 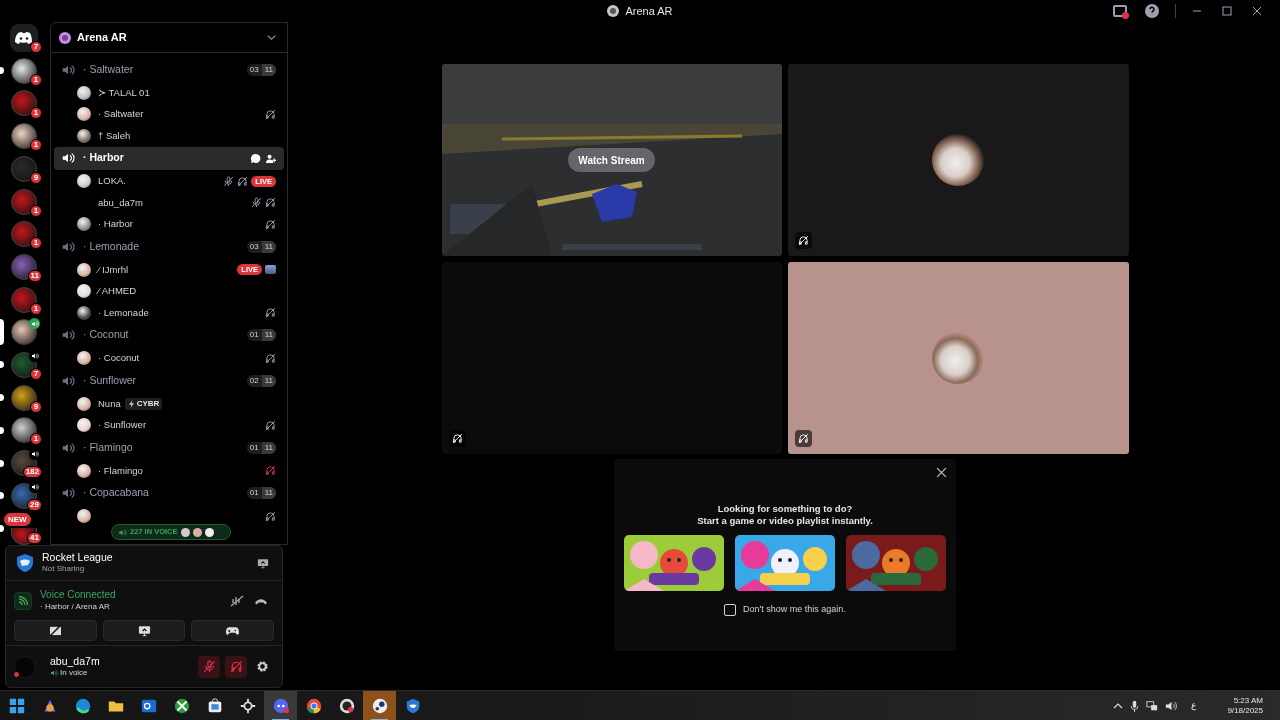 I want to click on username: abu_da7m, so click(x=75, y=660).